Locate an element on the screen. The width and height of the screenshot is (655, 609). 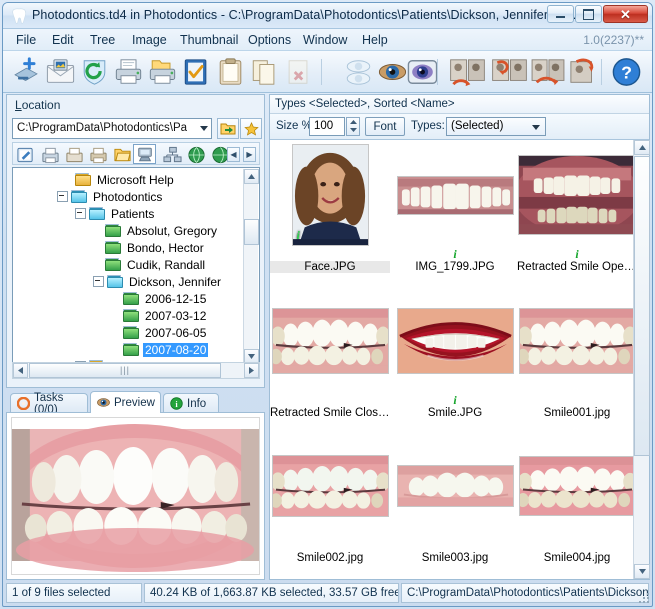
thumbnail-item: i IMG_1799.JPG is located at coordinates (455, 207).